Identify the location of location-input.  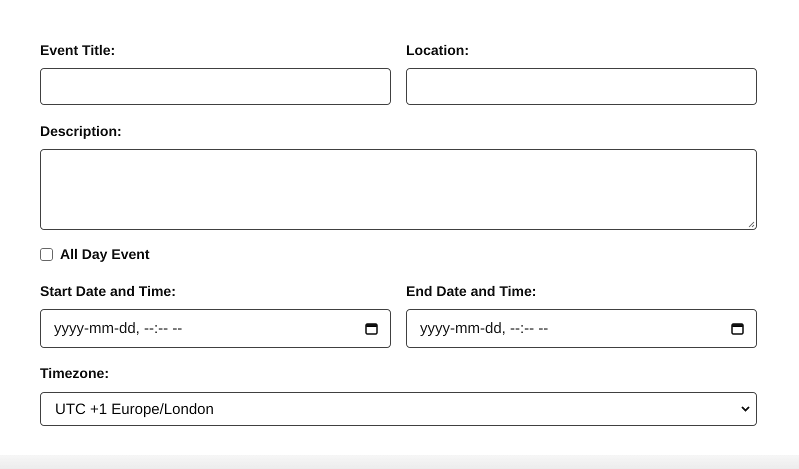
(581, 86).